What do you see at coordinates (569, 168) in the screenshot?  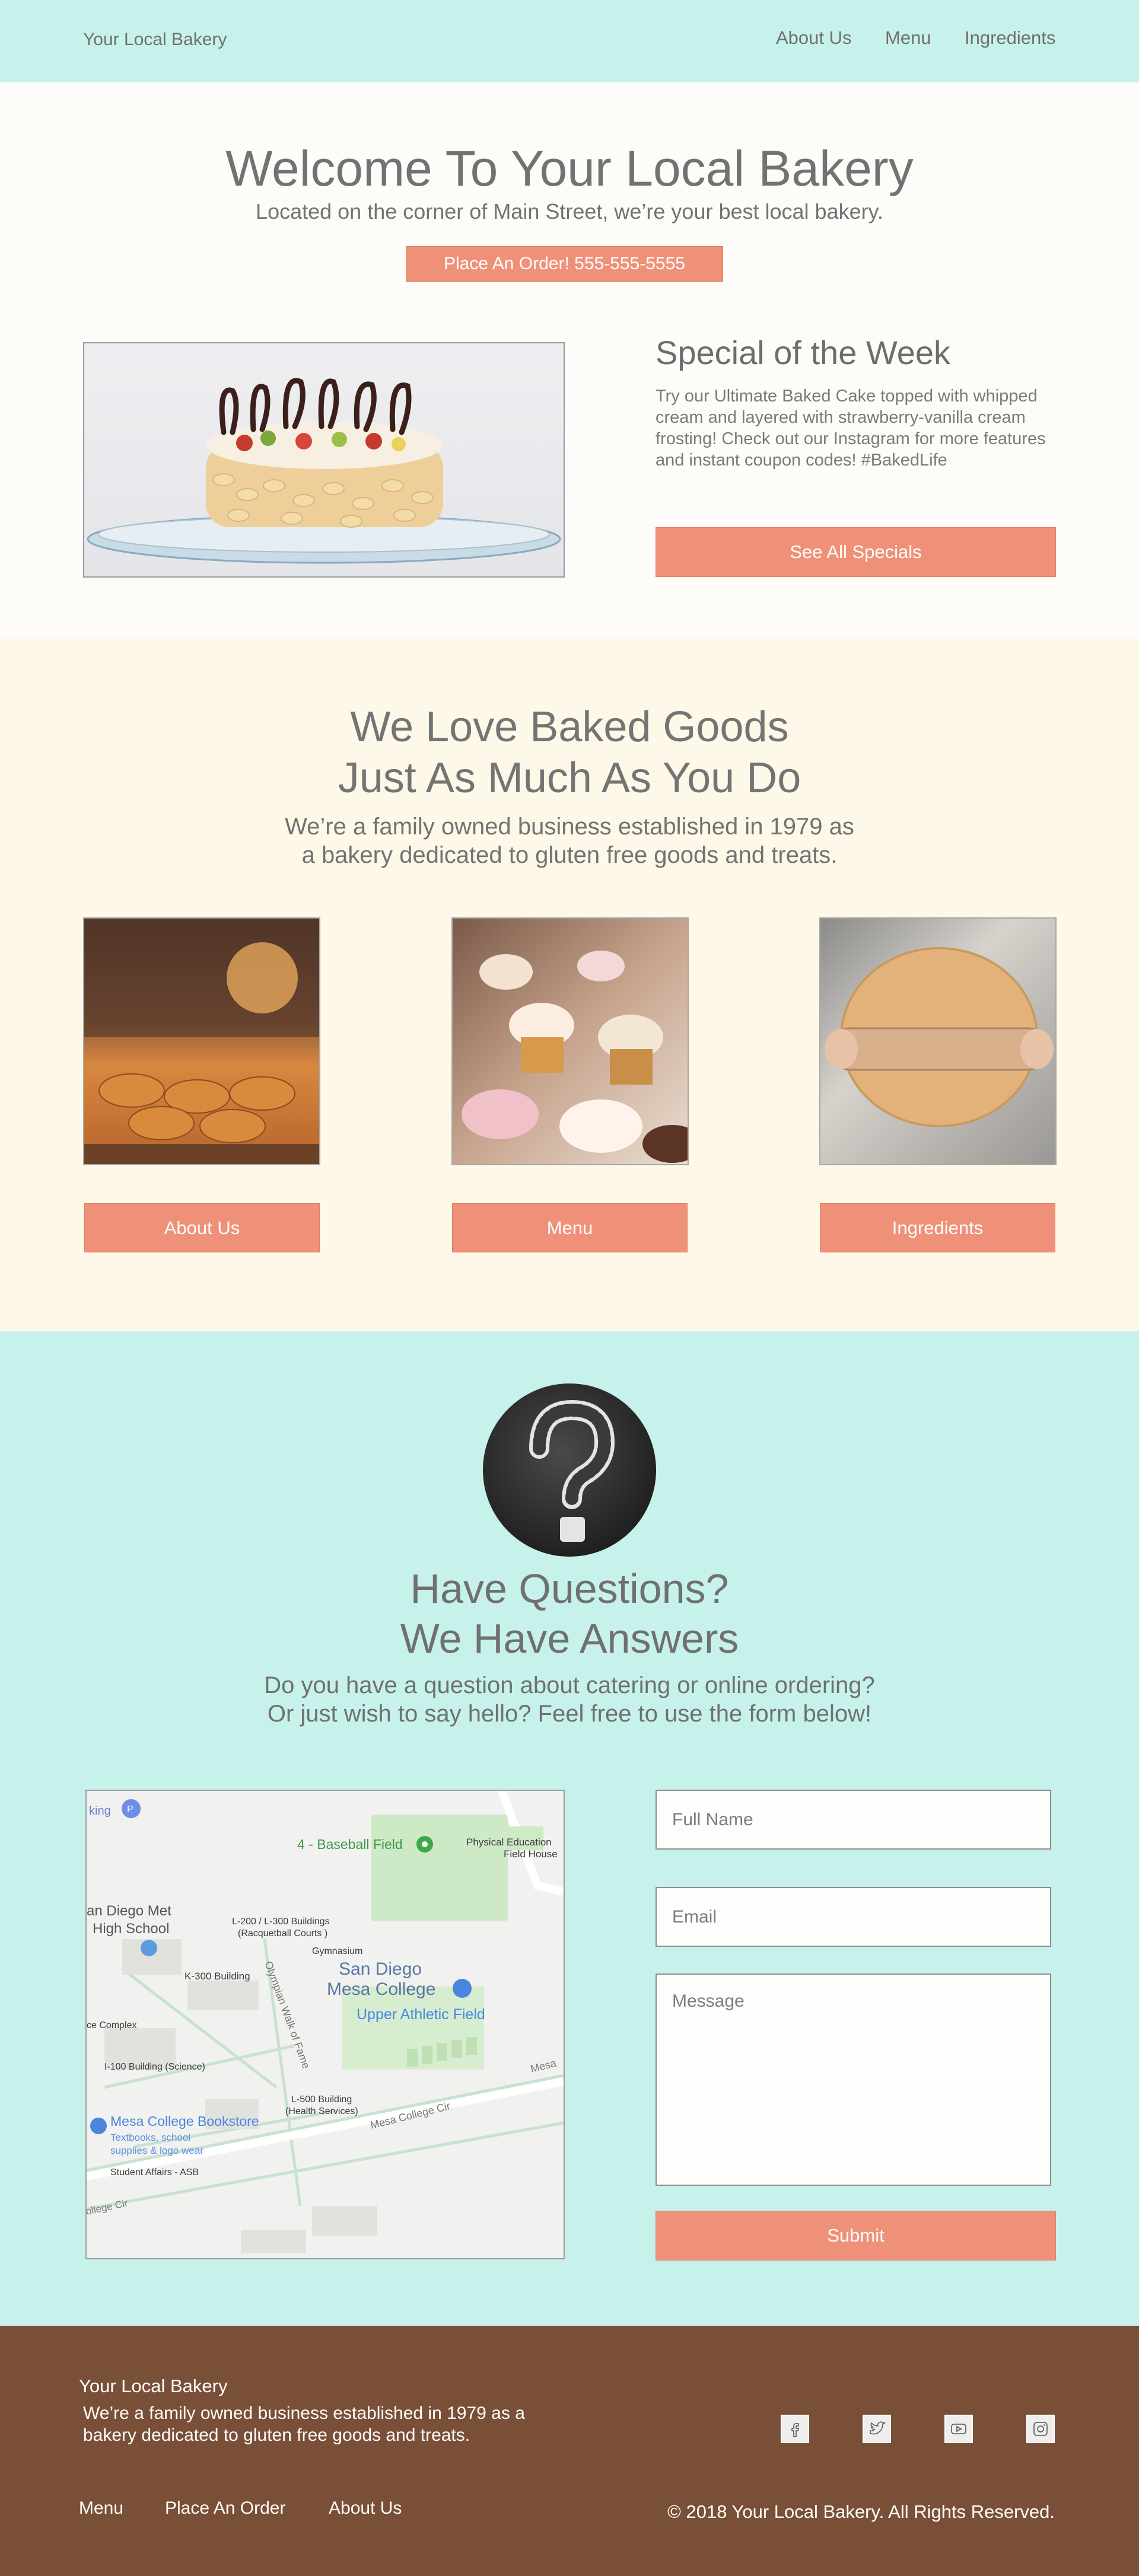 I see `hero-title: Welcome To Your Local Bakery` at bounding box center [569, 168].